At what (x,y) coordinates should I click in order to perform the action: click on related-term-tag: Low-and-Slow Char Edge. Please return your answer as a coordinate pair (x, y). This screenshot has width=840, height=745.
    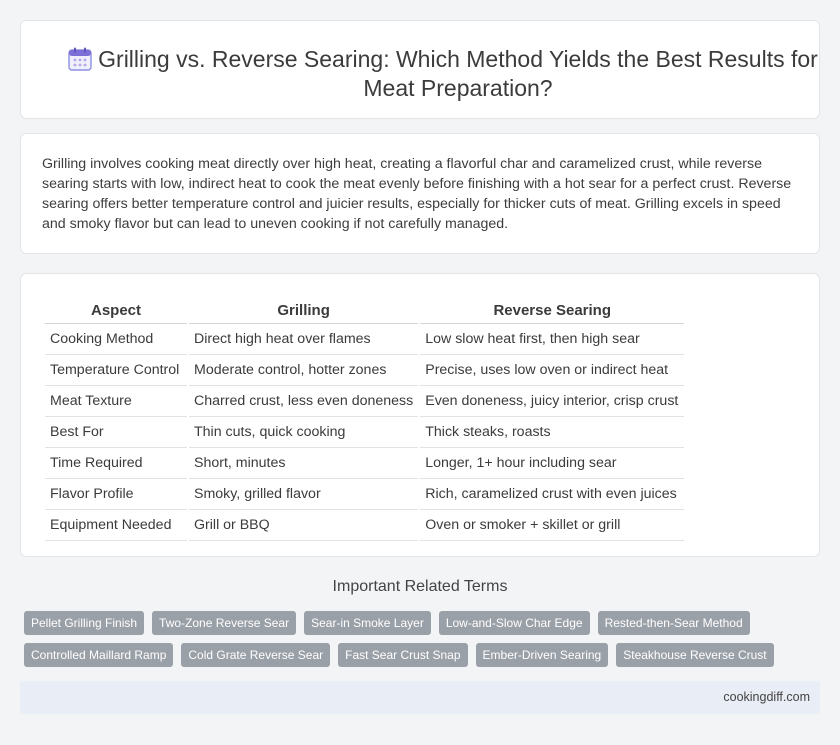
    Looking at the image, I should click on (514, 623).